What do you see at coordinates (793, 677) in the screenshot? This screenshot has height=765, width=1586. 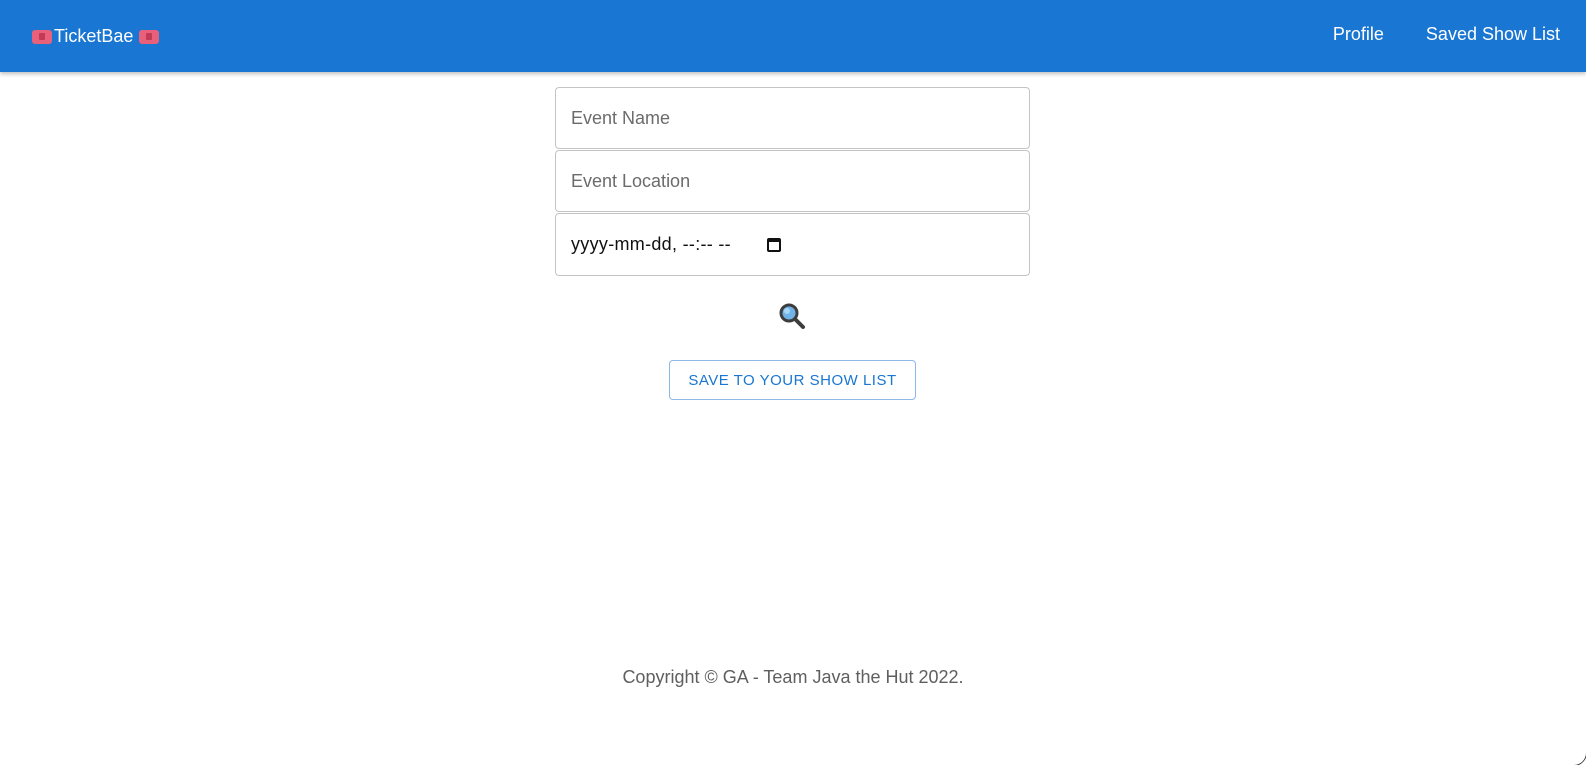 I see `footer-copyright: Copyright © GA - Team Java the Hut 2022.` at bounding box center [793, 677].